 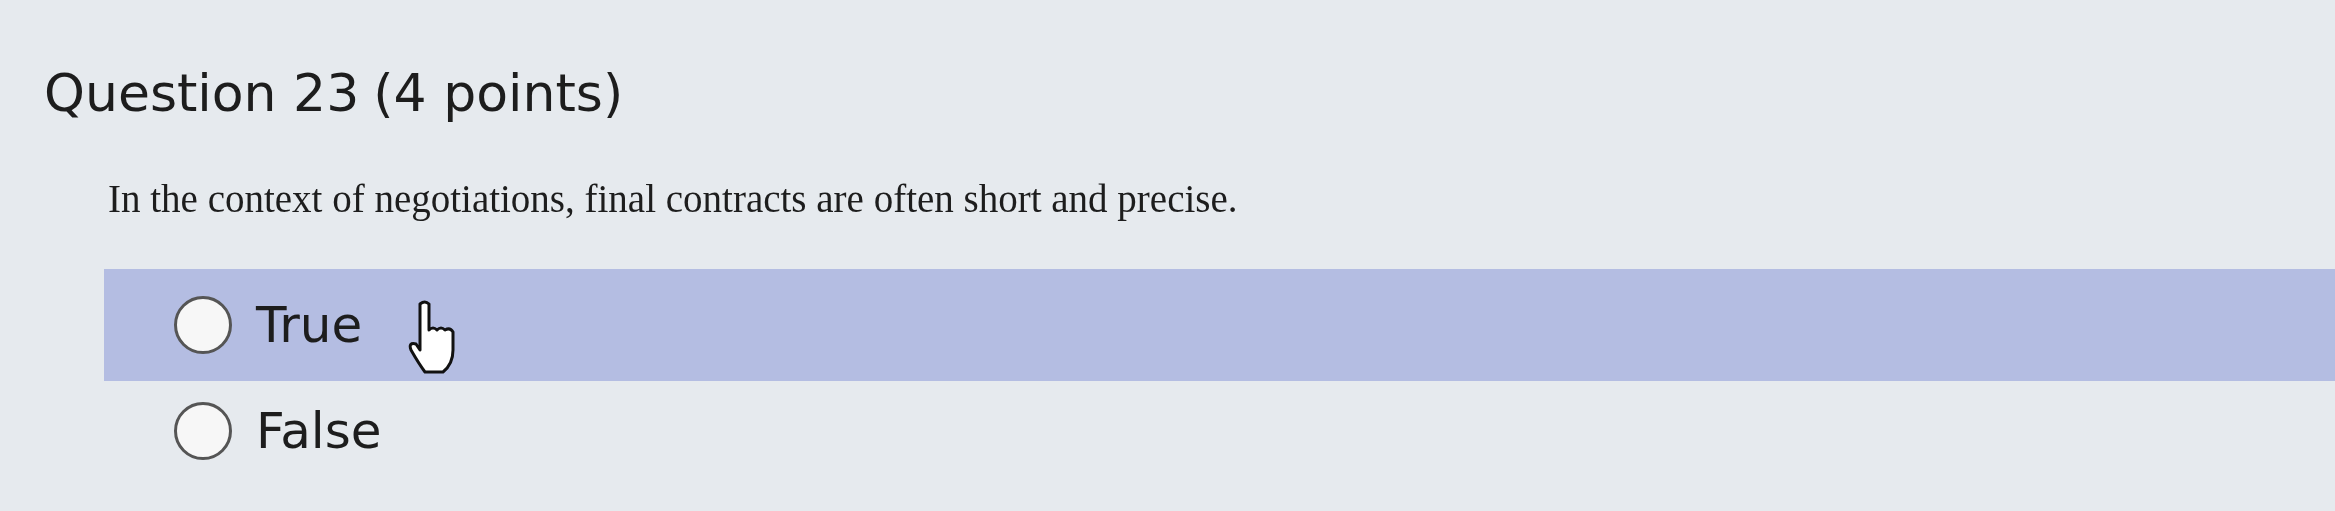 What do you see at coordinates (498, 93) in the screenshot?
I see `points-label: (4 points)` at bounding box center [498, 93].